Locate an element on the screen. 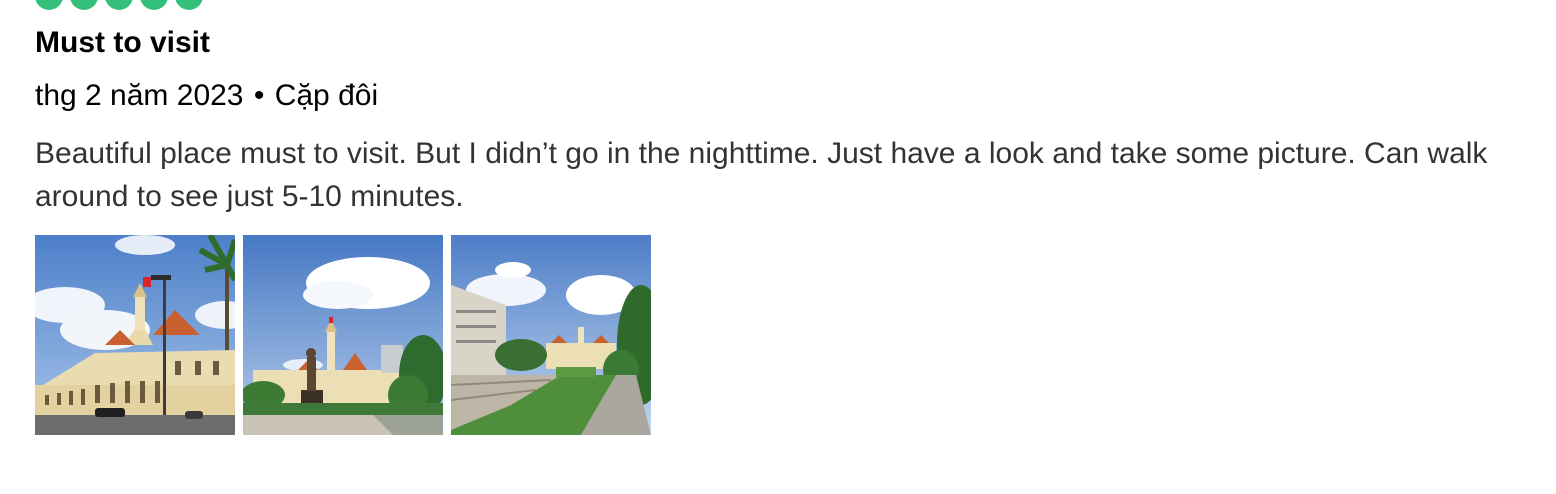  rating-bubbles is located at coordinates (119, 5).